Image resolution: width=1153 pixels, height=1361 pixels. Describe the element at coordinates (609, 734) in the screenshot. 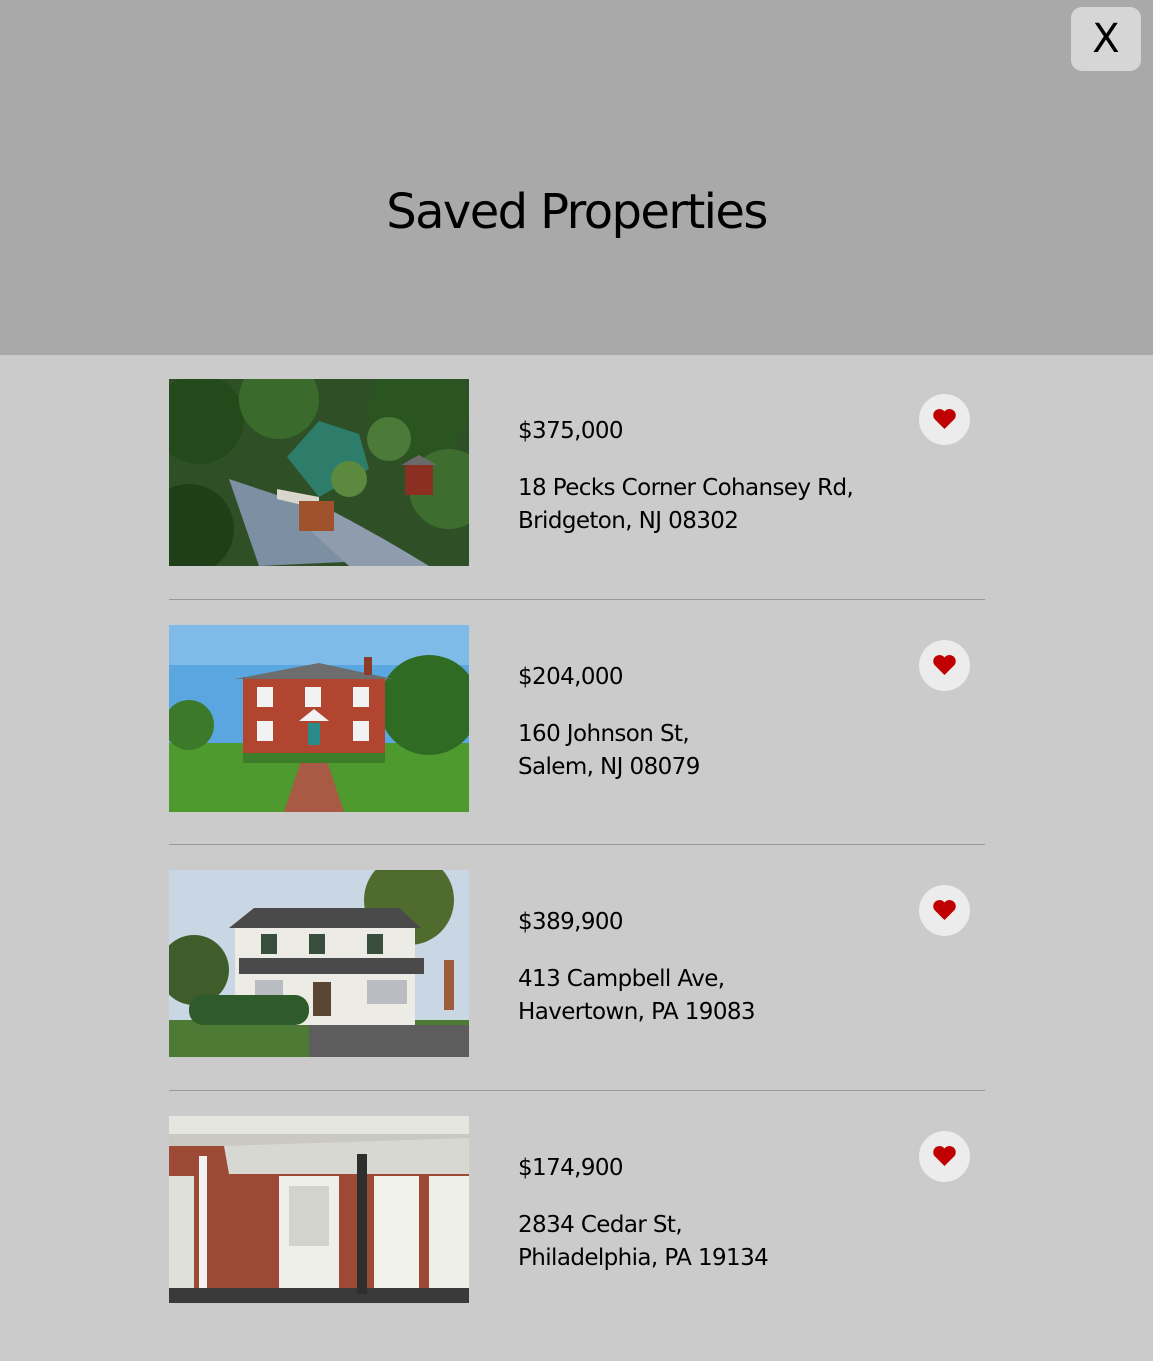

I see `address-street: 160 Johnson St,` at that location.